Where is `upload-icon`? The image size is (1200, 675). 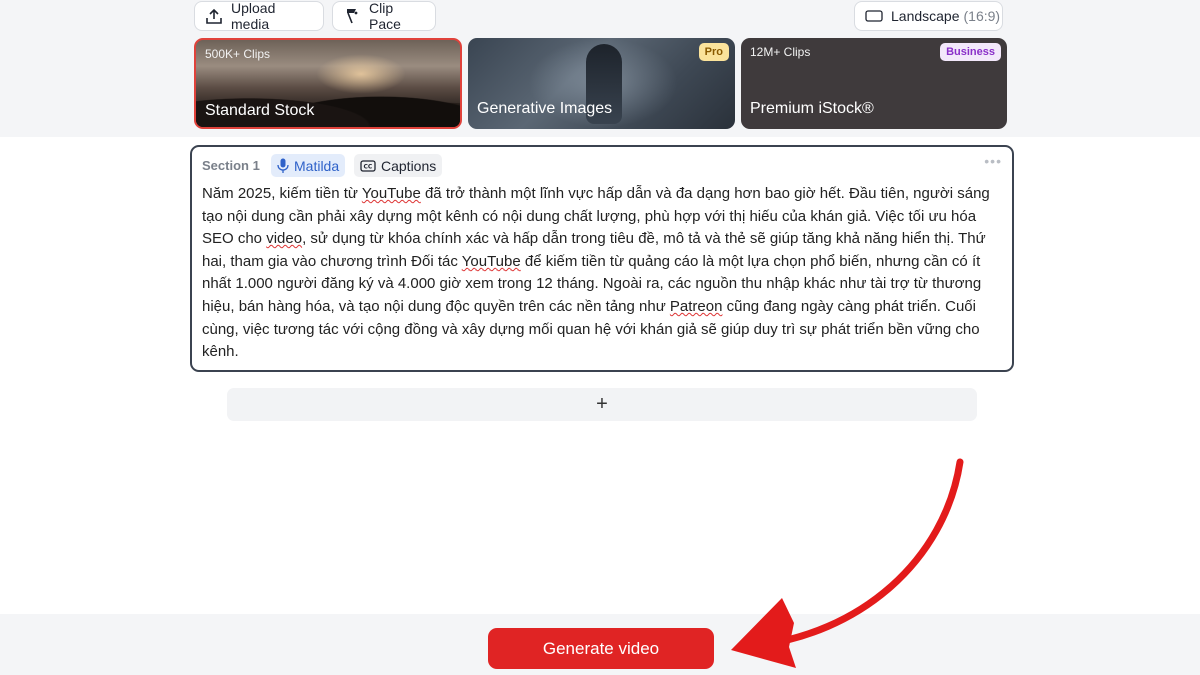
upload-icon is located at coordinates (214, 16).